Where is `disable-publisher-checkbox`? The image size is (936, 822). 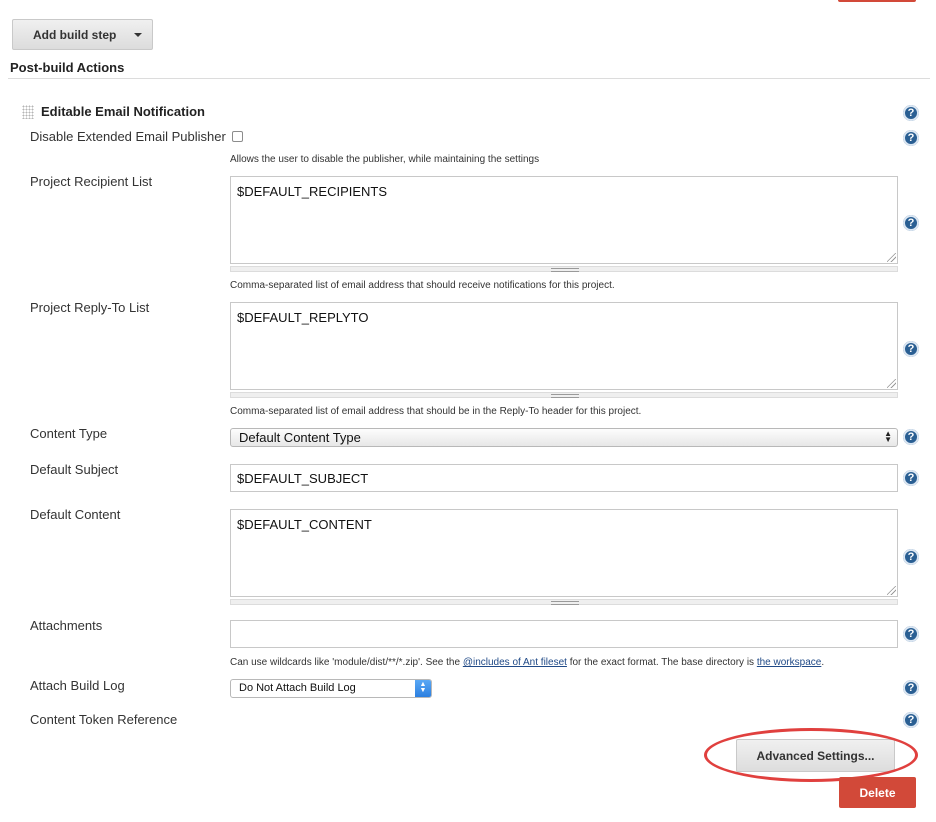 disable-publisher-checkbox is located at coordinates (237, 136).